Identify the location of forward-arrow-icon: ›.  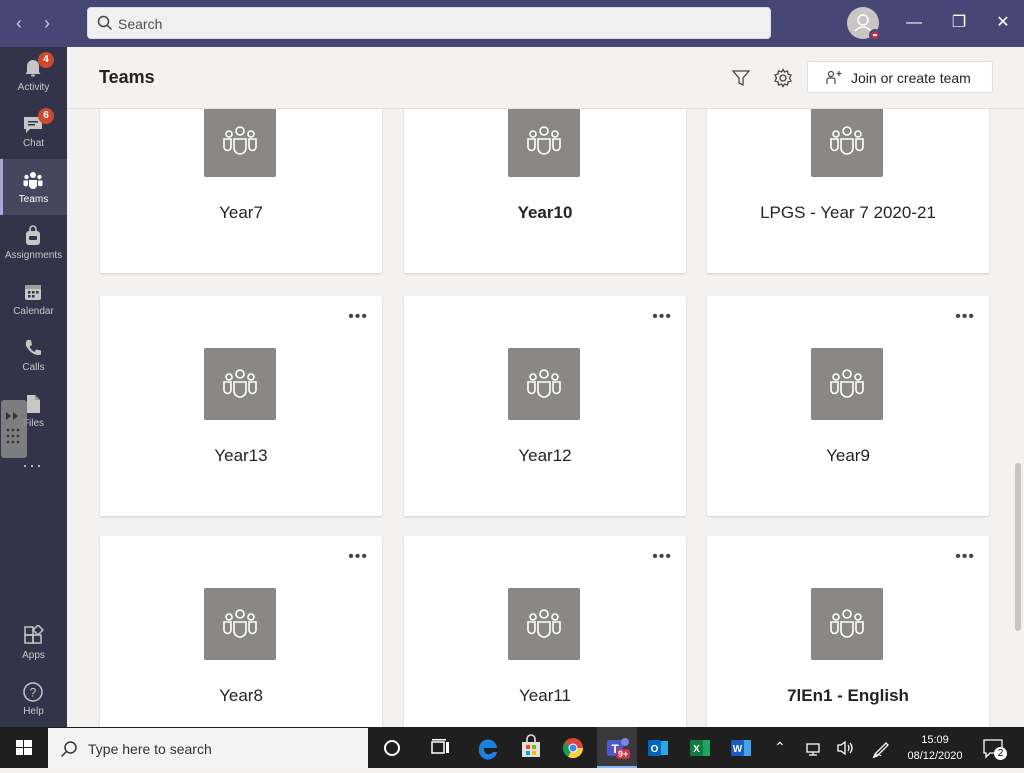
(47, 23).